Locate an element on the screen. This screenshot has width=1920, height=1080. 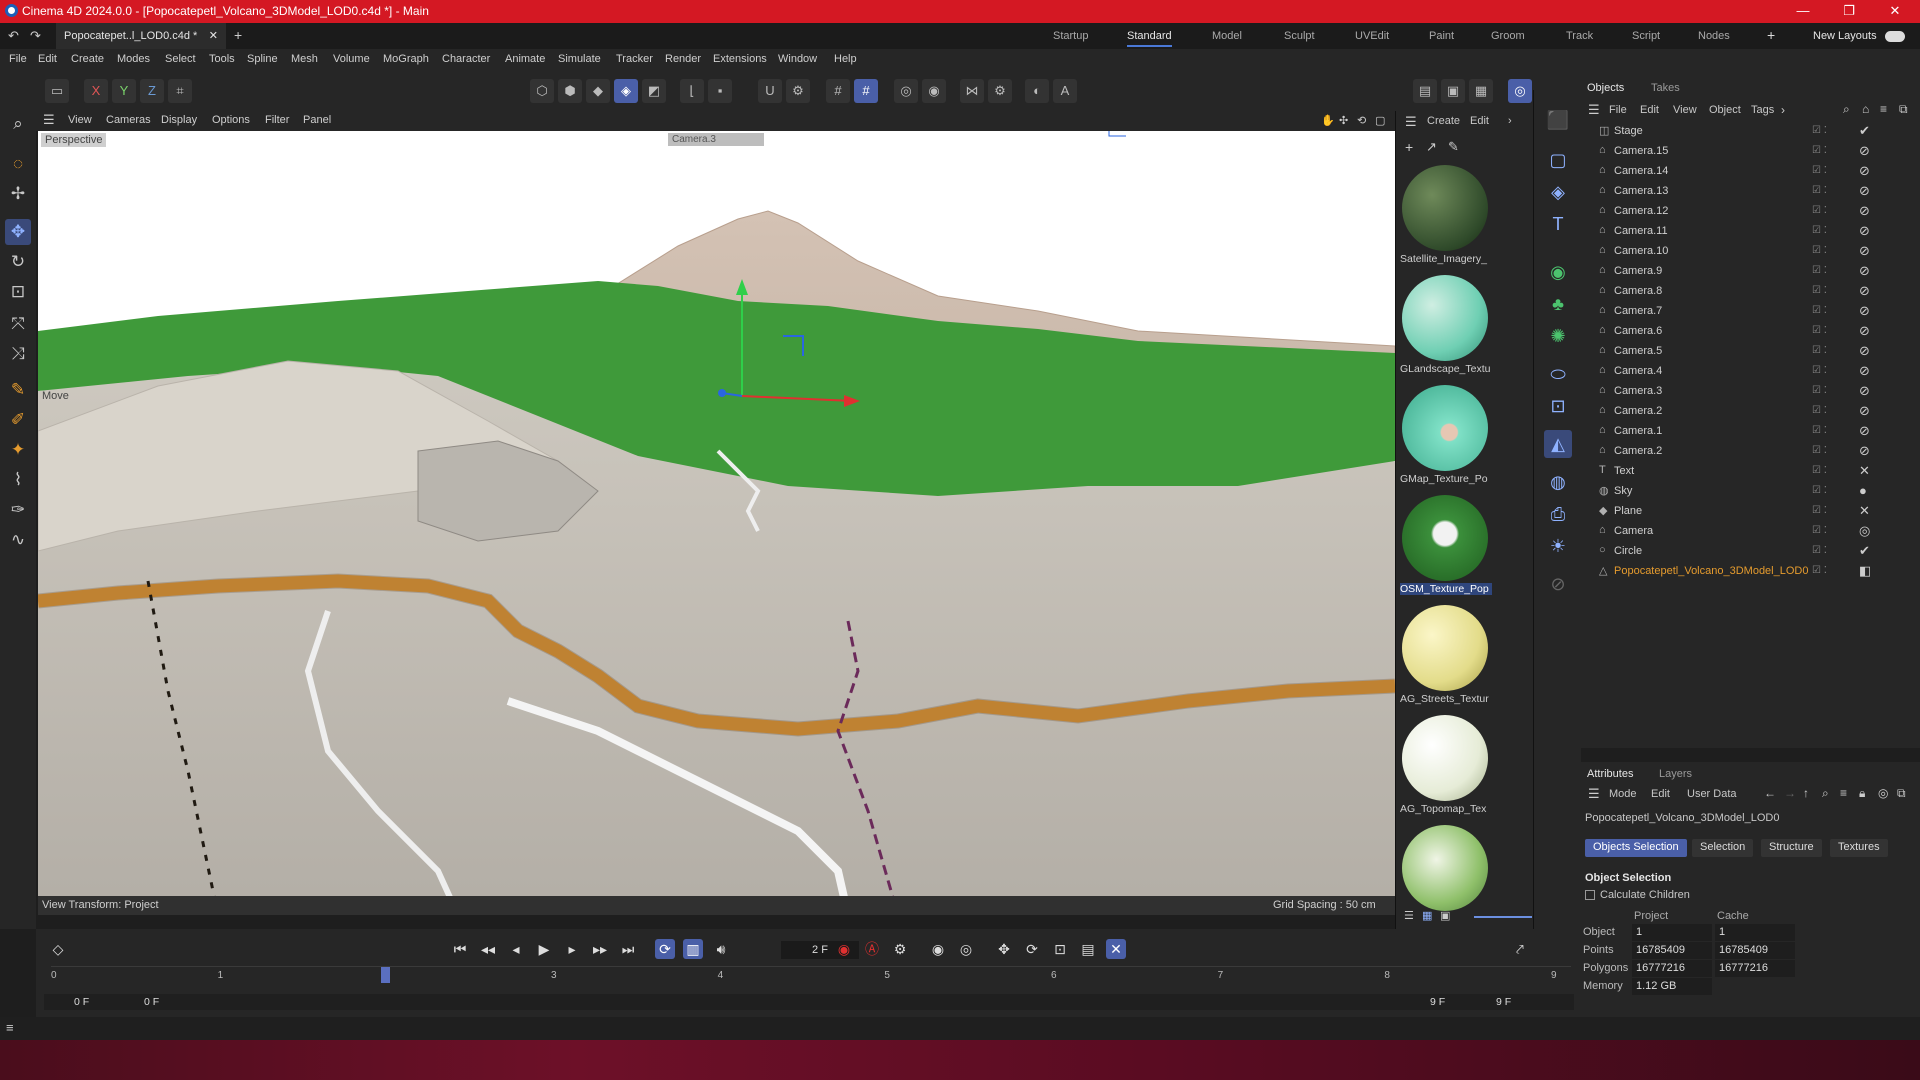
menu-help: Help is located at coordinates (845, 59).